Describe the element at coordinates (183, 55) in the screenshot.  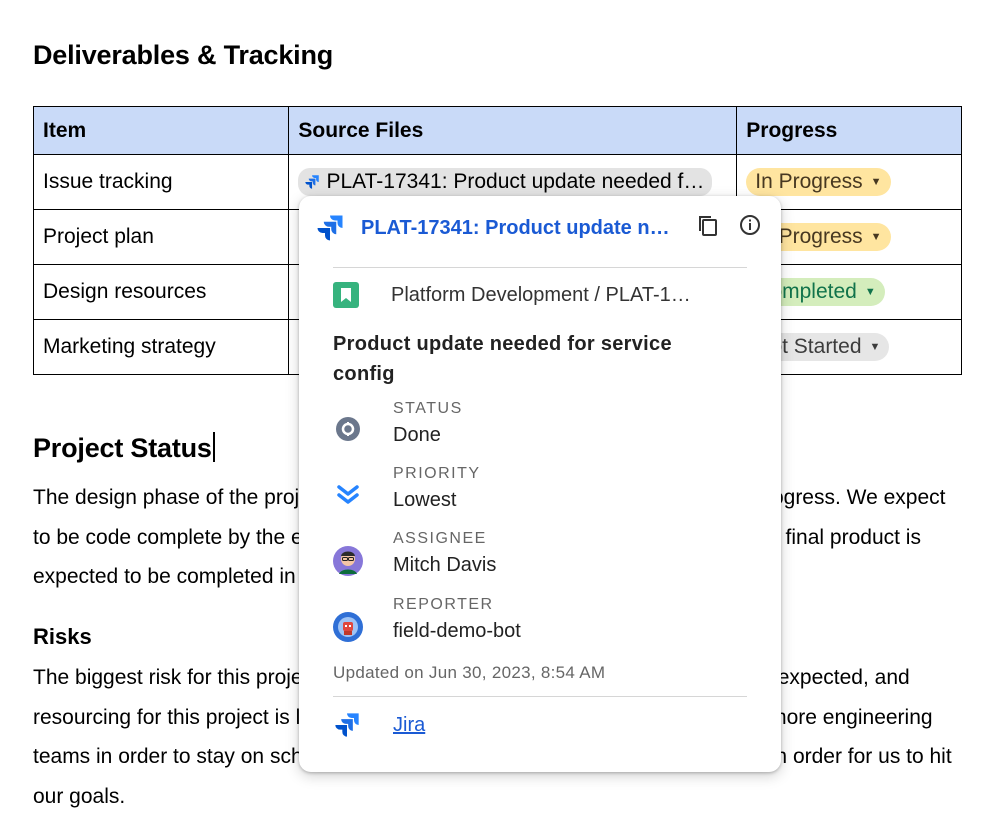
I see `section-title-deliverables: Deliverables & Tracking` at that location.